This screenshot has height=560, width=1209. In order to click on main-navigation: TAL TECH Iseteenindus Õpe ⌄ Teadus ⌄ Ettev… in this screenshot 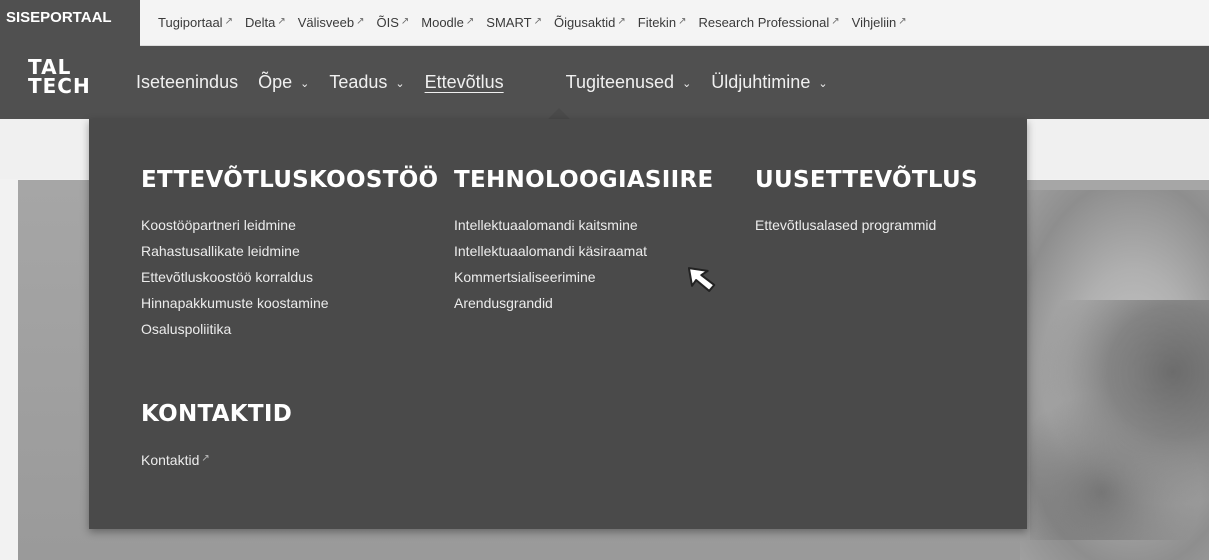, I will do `click(604, 82)`.